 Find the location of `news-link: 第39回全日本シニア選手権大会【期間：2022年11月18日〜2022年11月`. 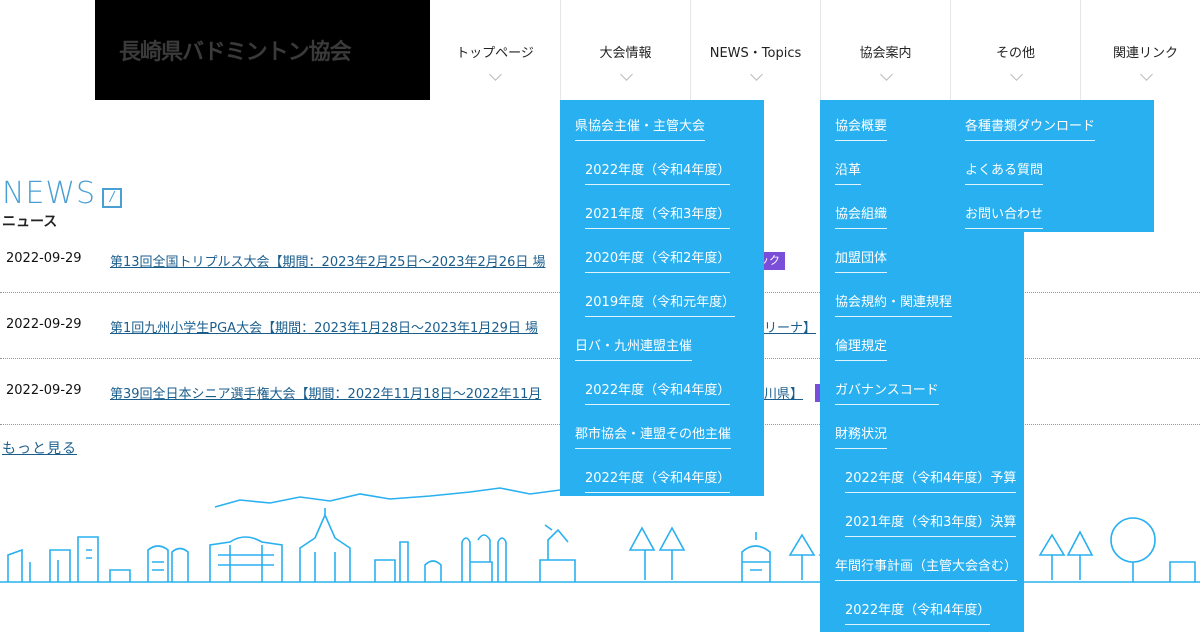

news-link: 第39回全日本シニア選手権大会【期間：2022年11月18日〜2022年11月 is located at coordinates (325, 392).